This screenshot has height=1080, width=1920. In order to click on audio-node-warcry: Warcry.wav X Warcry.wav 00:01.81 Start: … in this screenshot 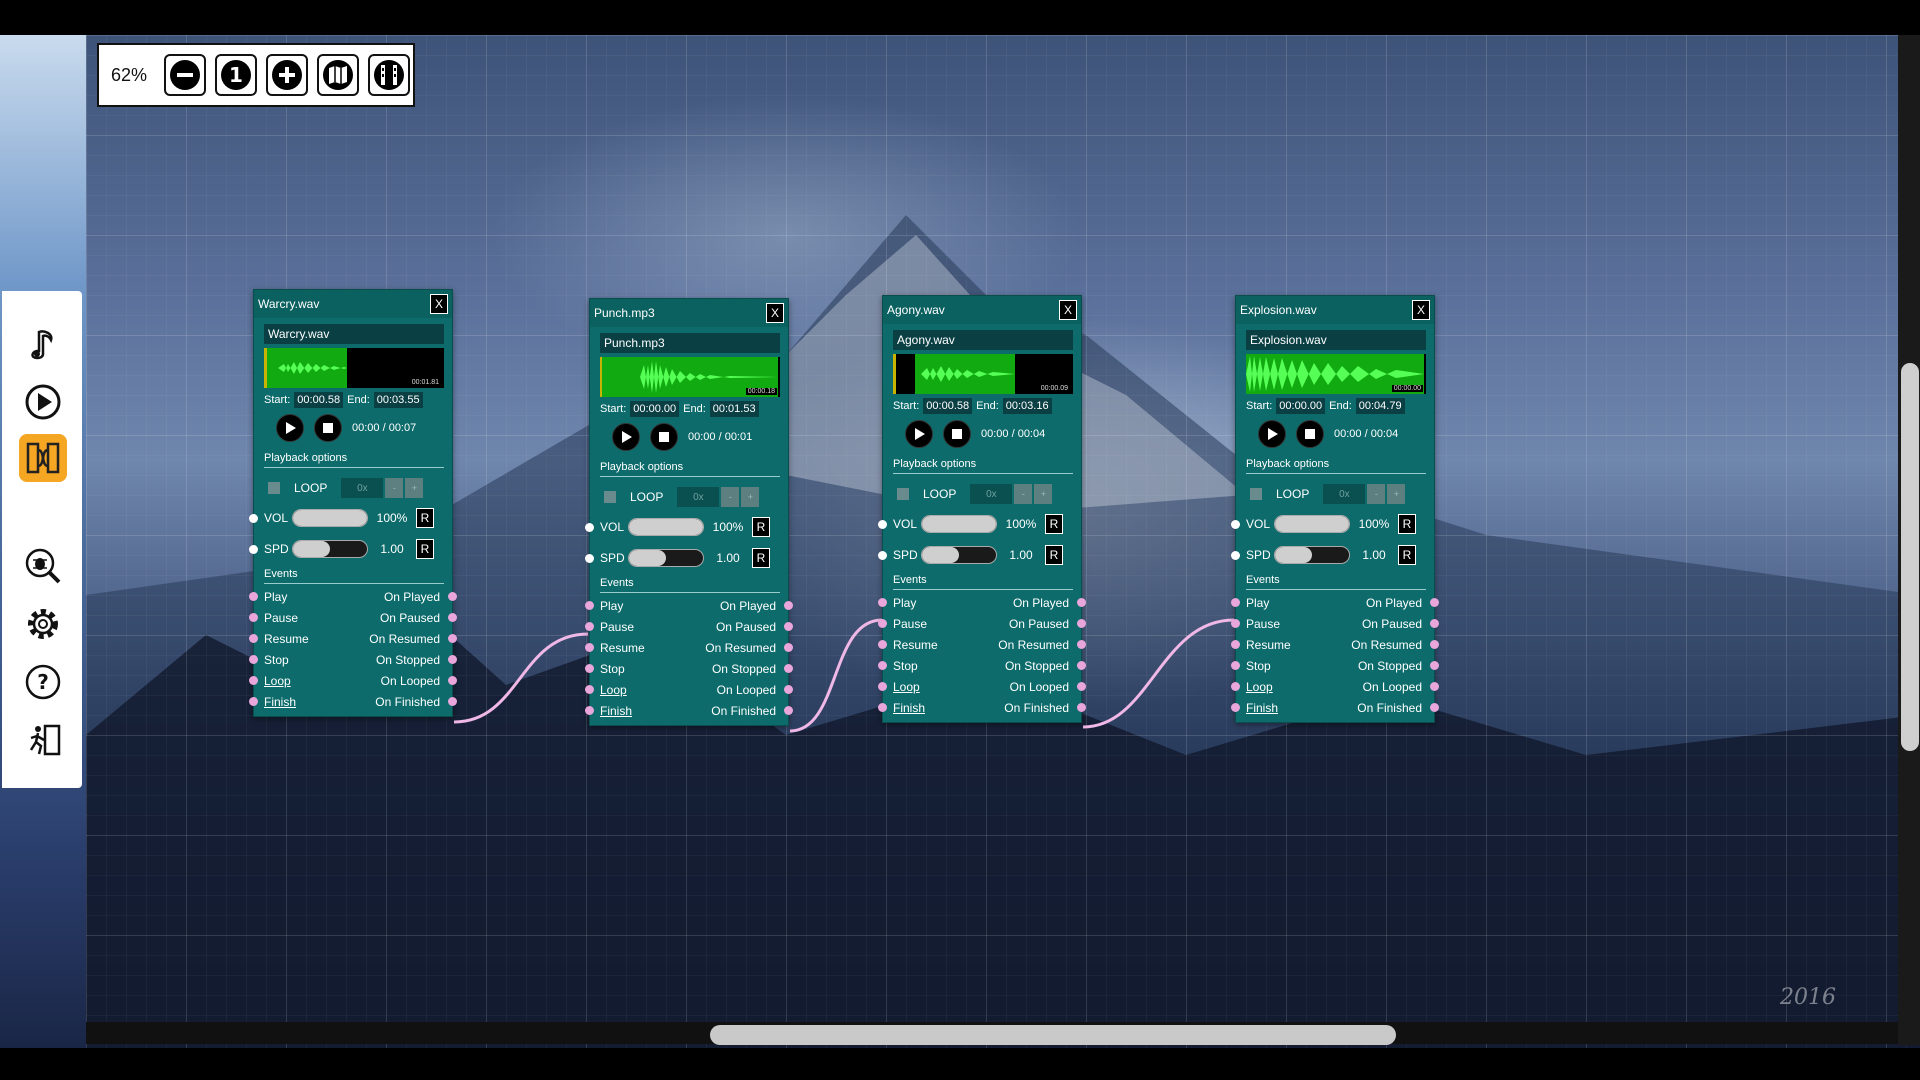, I will do `click(353, 503)`.